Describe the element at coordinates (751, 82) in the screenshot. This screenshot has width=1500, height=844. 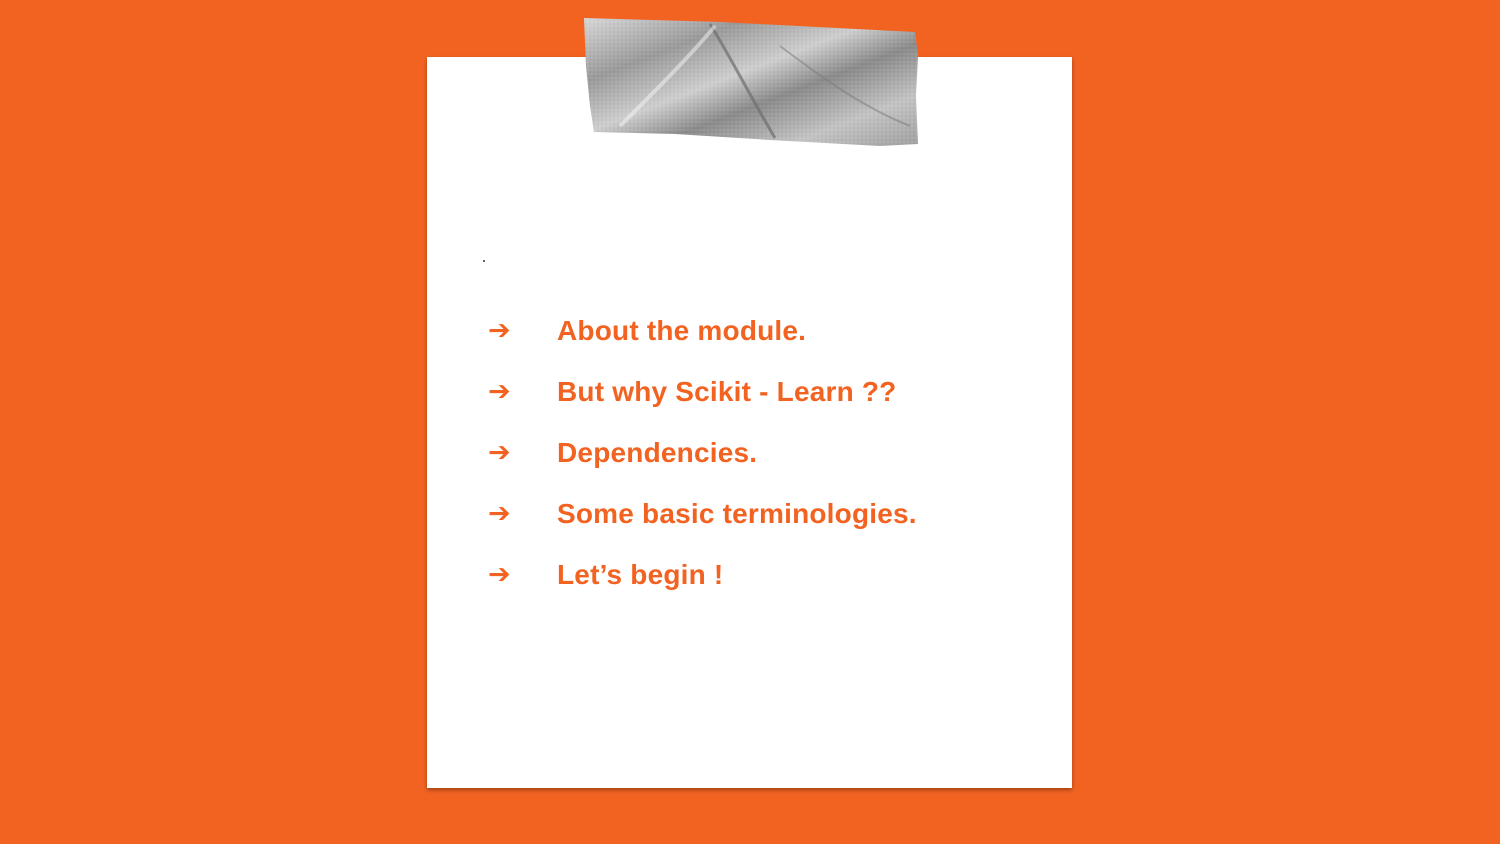
I see `duct-tape-image` at that location.